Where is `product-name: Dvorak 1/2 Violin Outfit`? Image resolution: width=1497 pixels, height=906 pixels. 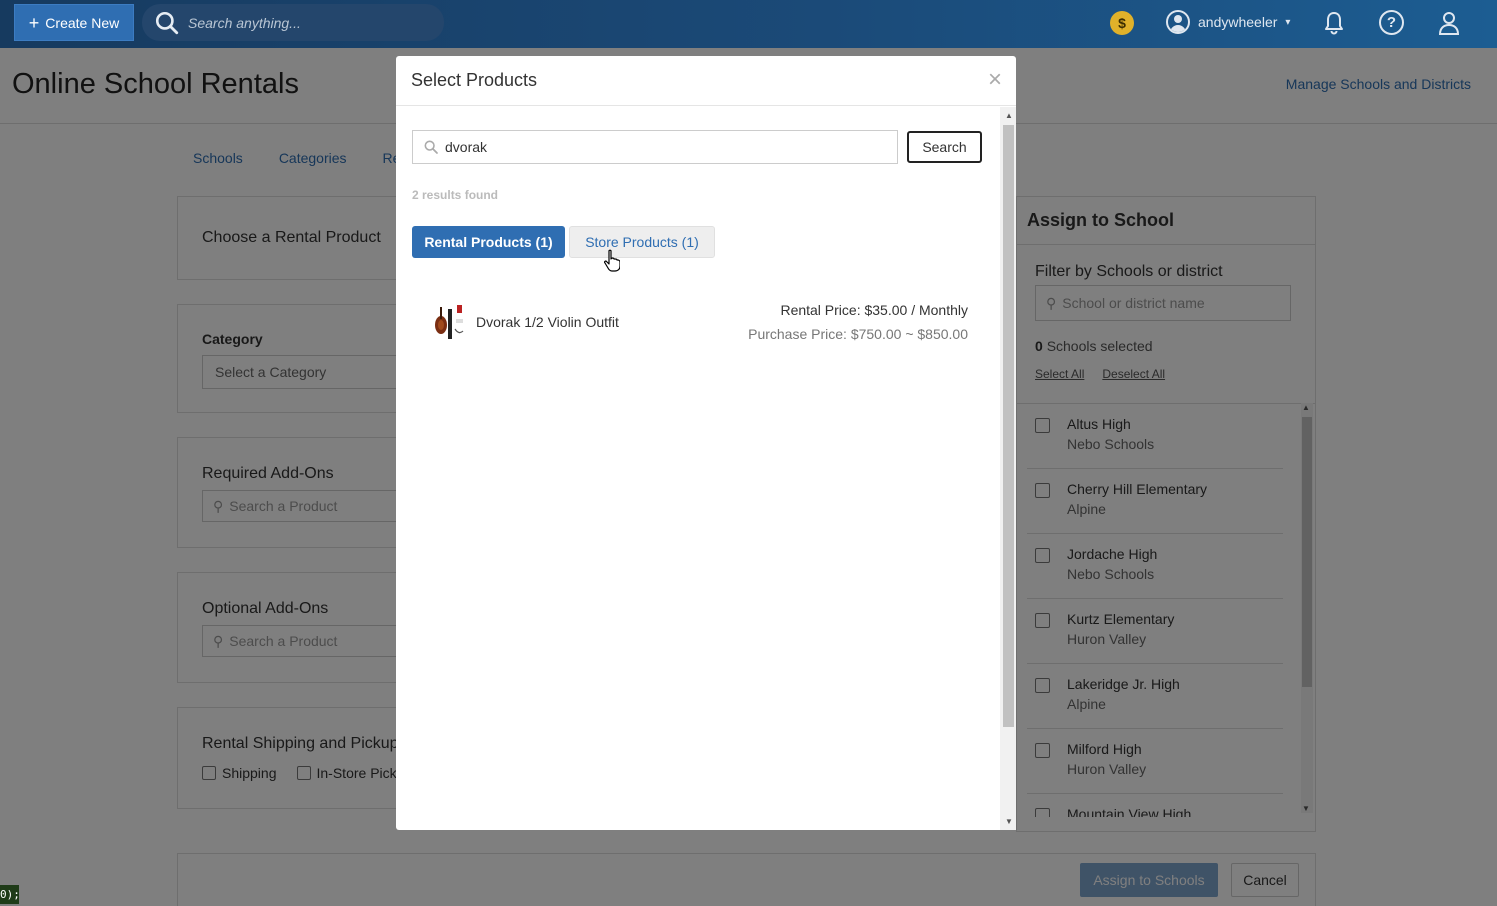 product-name: Dvorak 1/2 Violin Outfit is located at coordinates (547, 322).